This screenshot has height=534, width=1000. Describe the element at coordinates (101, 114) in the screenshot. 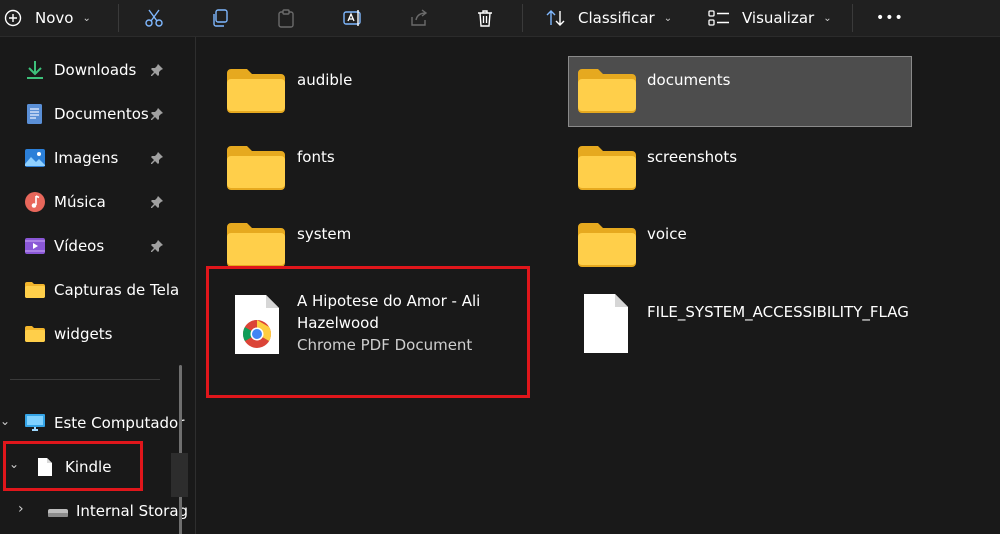

I see `sidebar-item-label: Documentos` at that location.